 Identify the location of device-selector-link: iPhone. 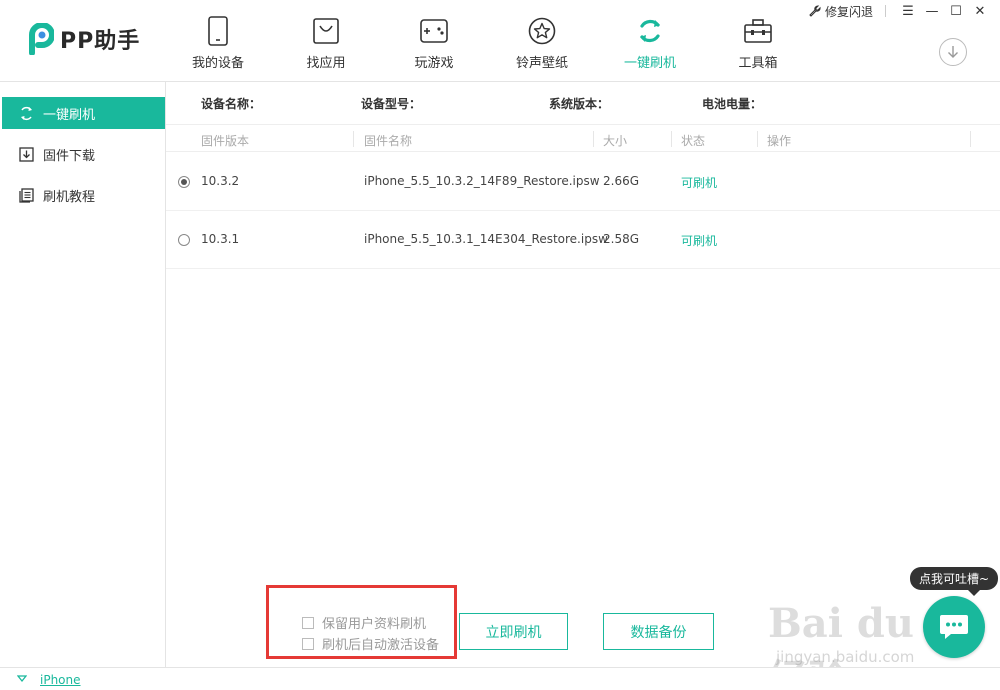
(60, 680).